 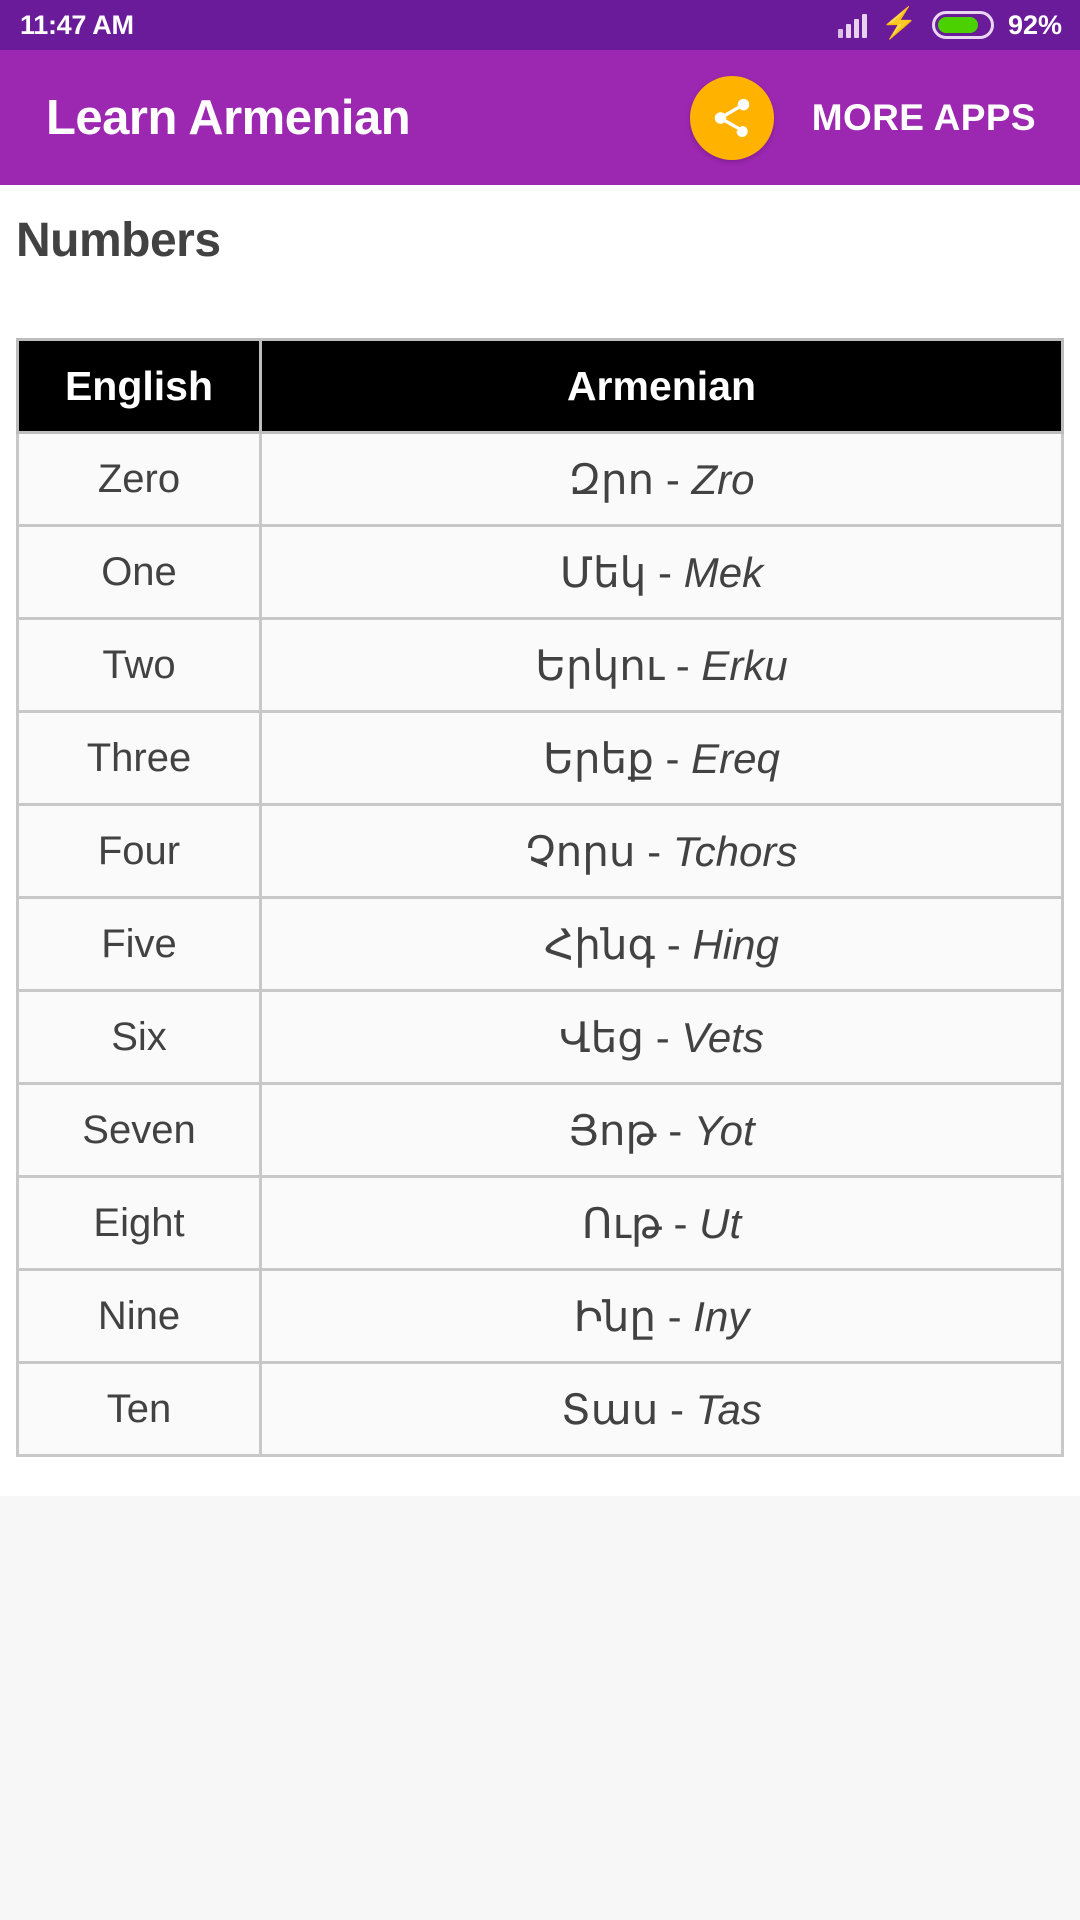 What do you see at coordinates (723, 572) in the screenshot?
I see `armenian-transliteration: Mek` at bounding box center [723, 572].